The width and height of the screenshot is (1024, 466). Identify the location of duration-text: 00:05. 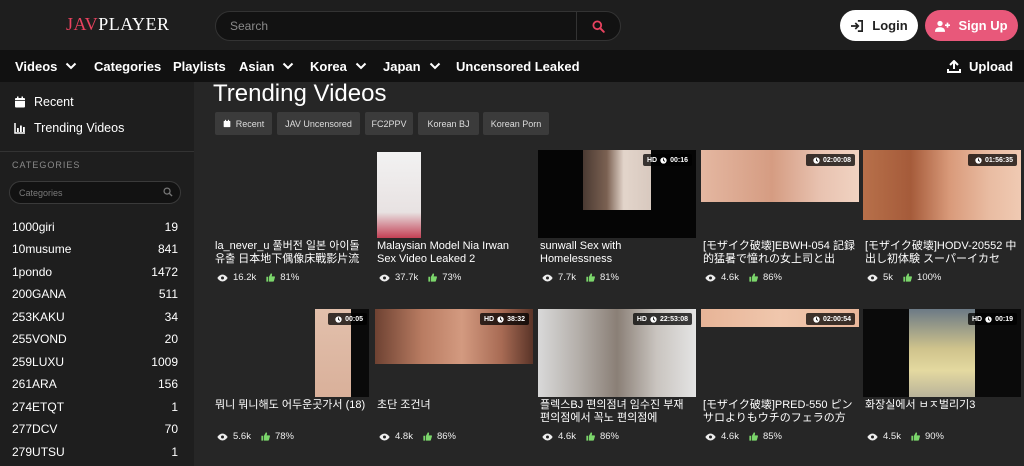
(354, 319).